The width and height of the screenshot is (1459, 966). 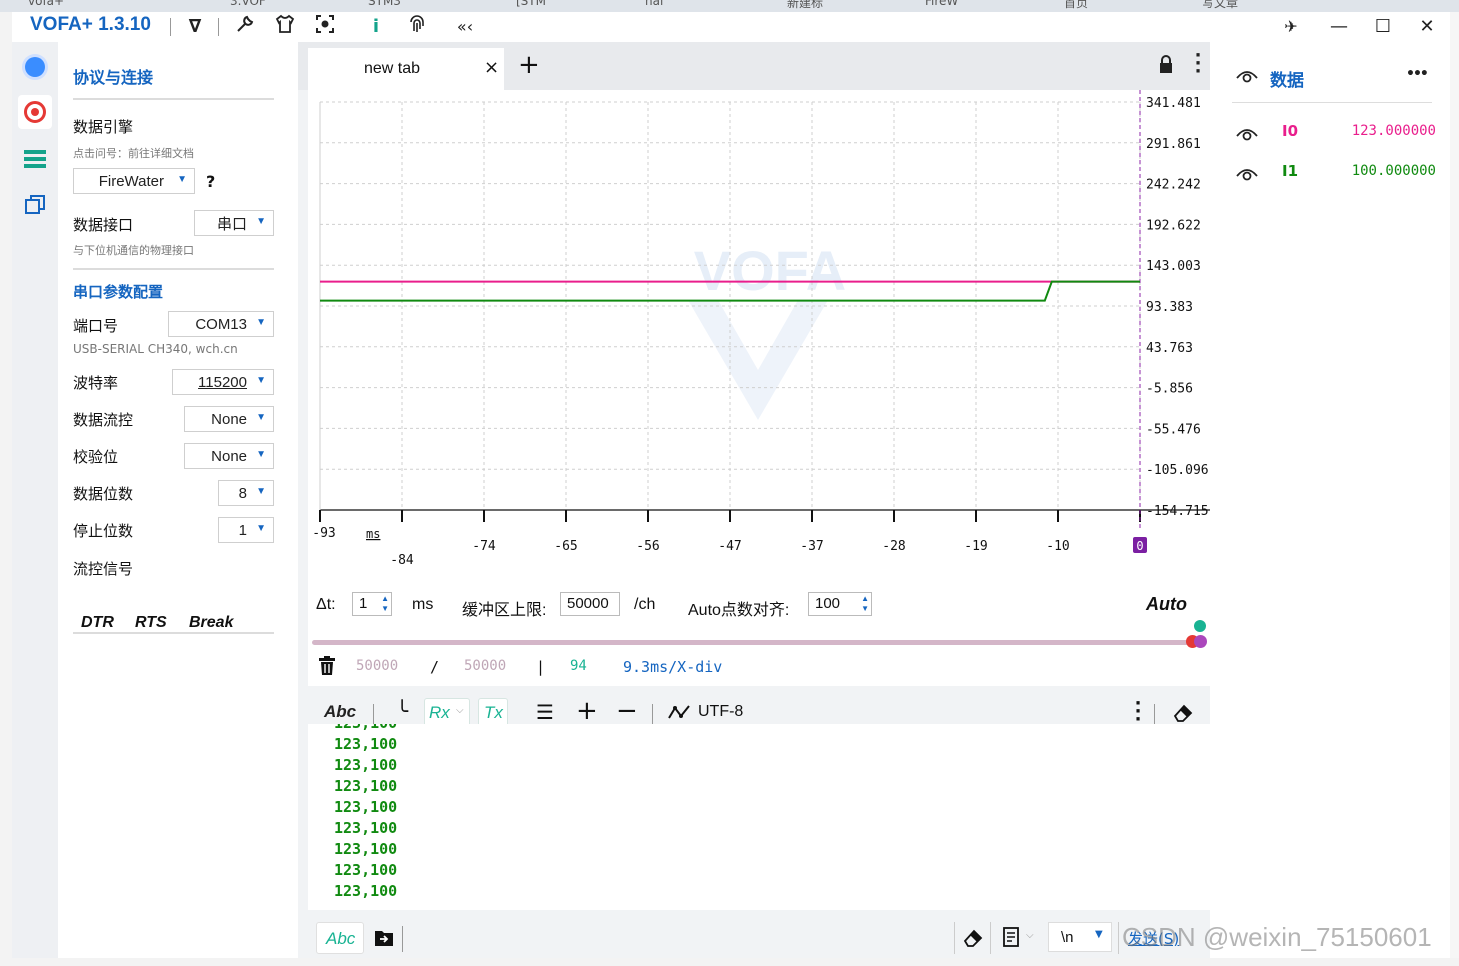 I want to click on text-format-icon: ☰, so click(x=545, y=712).